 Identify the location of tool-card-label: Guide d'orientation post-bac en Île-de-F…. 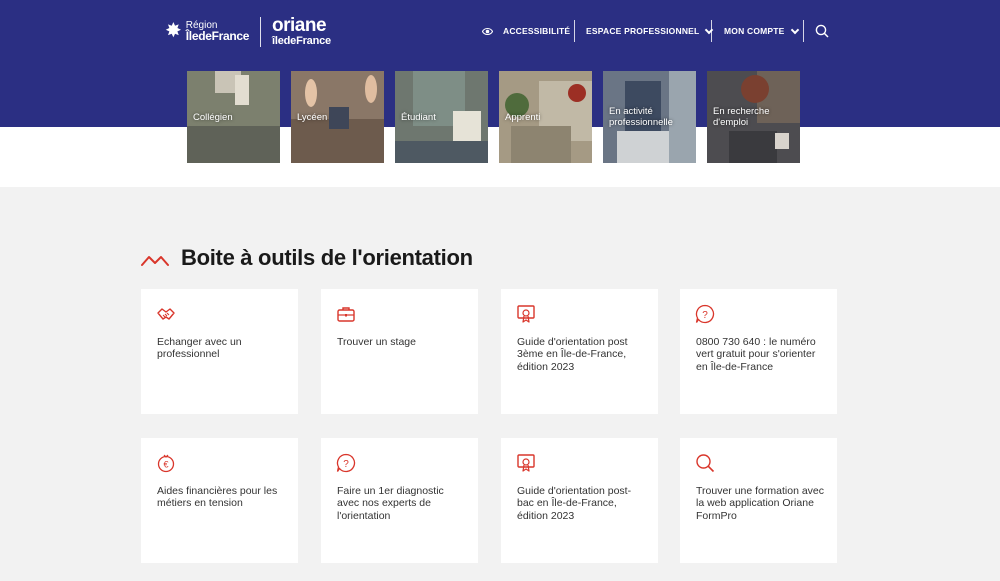
(574, 503).